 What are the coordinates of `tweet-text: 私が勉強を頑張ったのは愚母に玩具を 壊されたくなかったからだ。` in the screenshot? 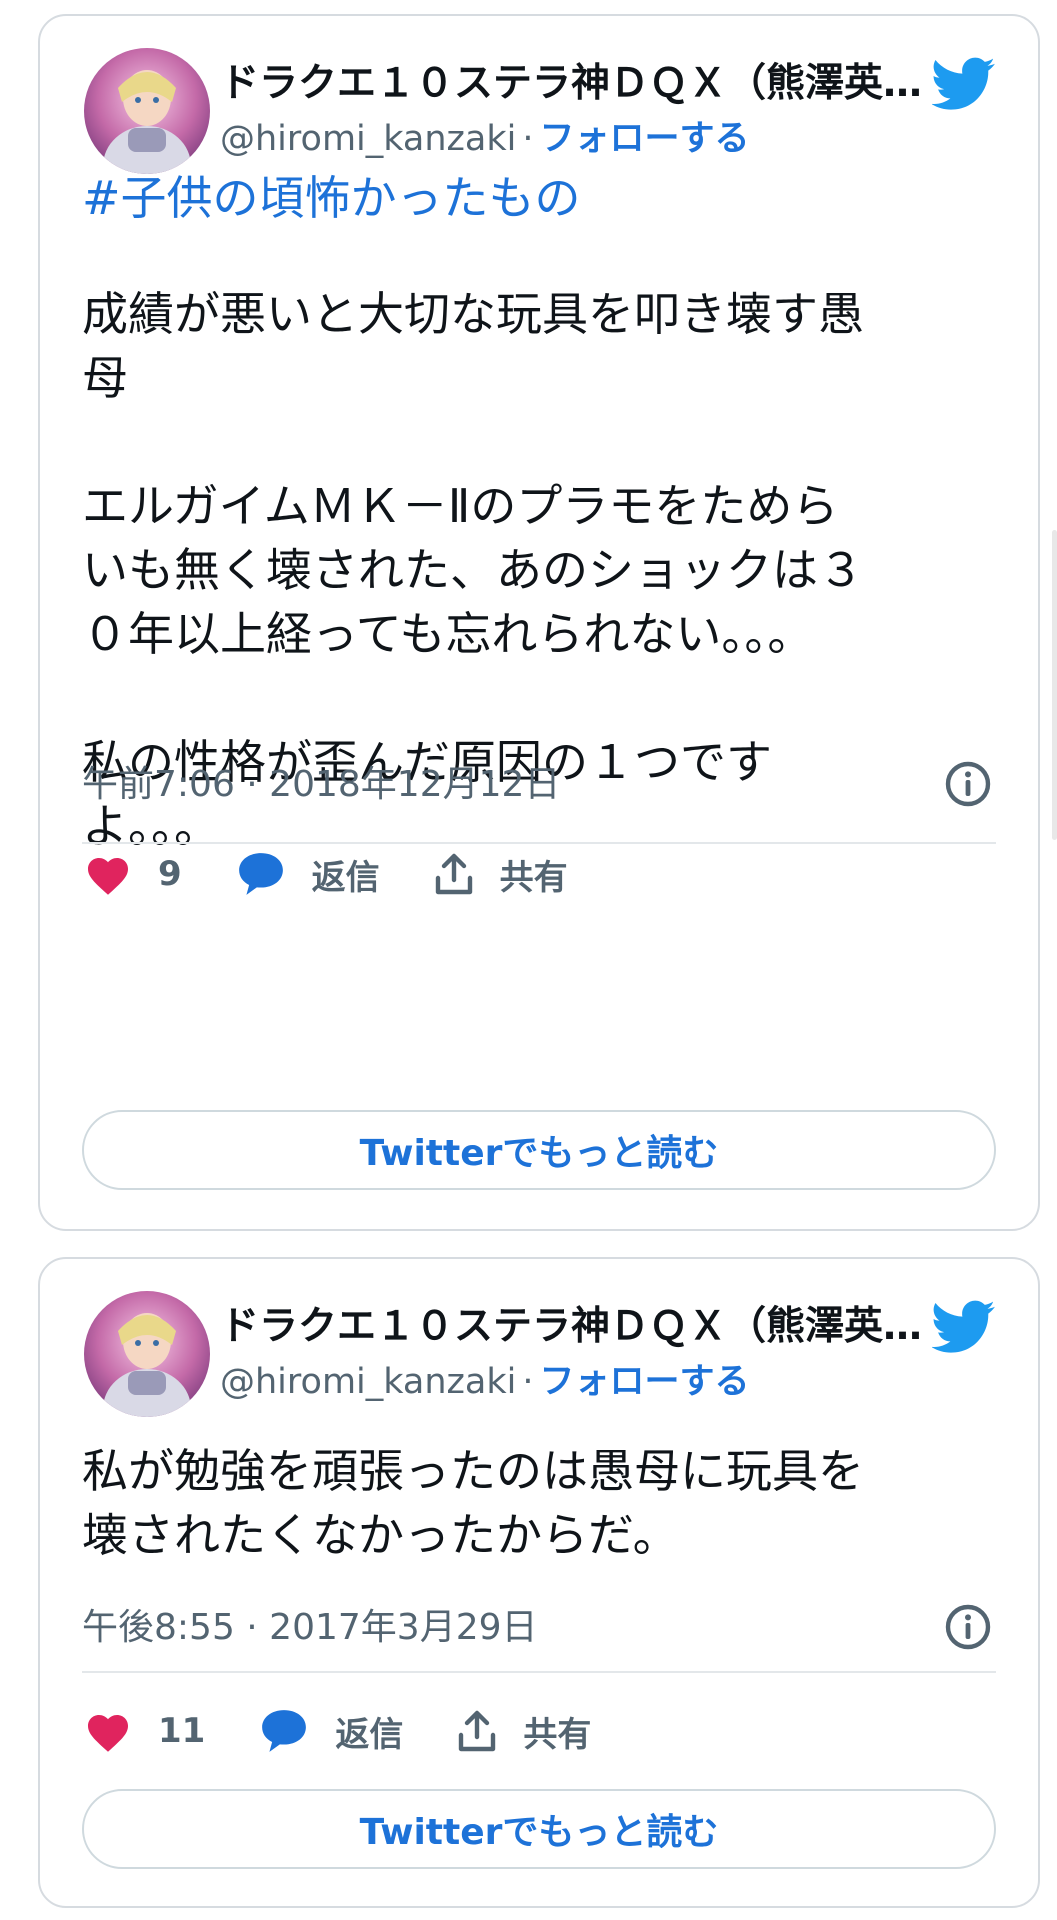 It's located at (473, 1503).